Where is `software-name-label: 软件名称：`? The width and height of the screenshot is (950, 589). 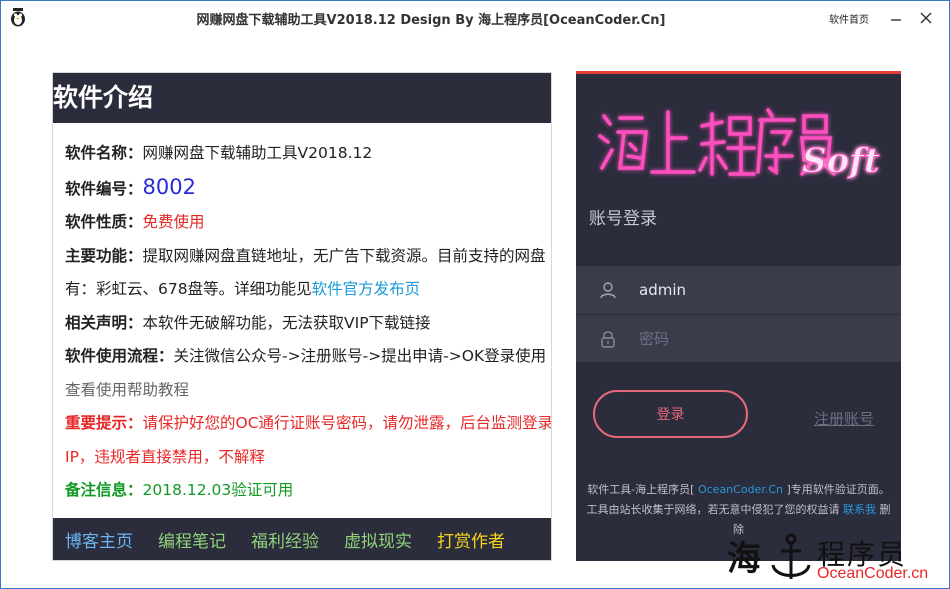
software-name-label: 软件名称： is located at coordinates (104, 153).